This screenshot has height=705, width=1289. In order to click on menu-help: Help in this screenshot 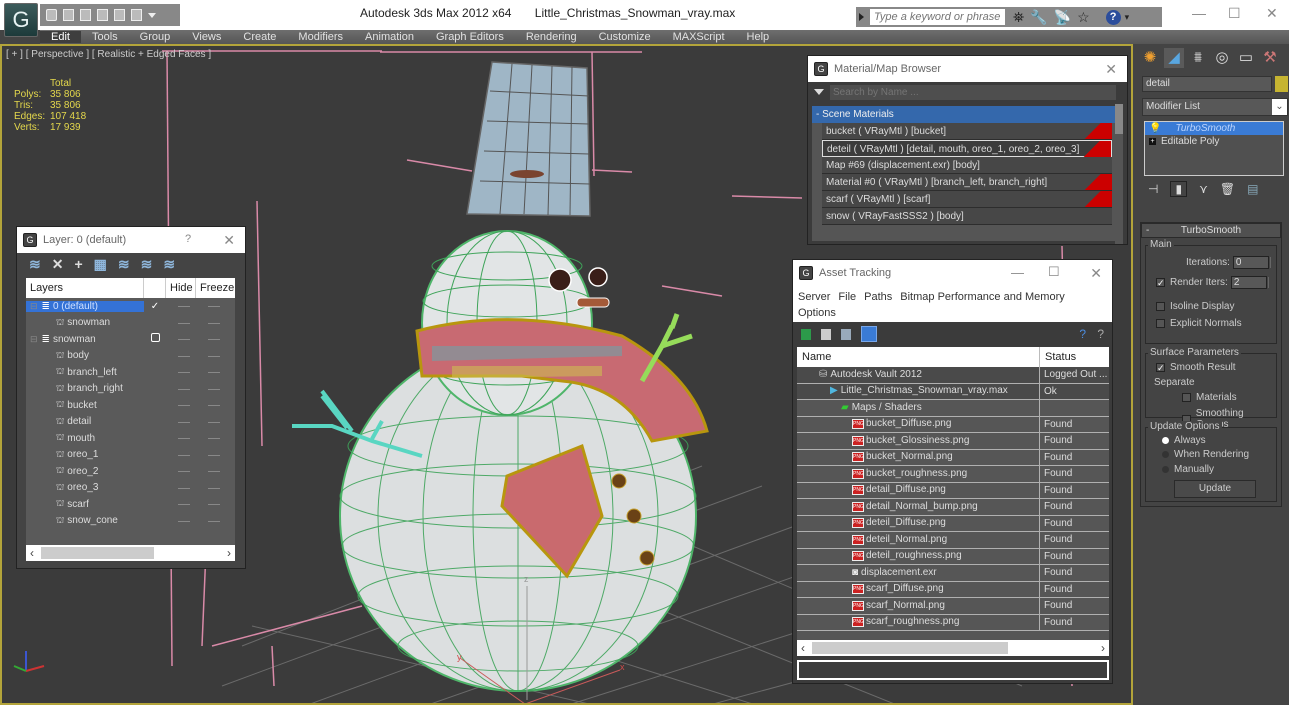, I will do `click(758, 37)`.